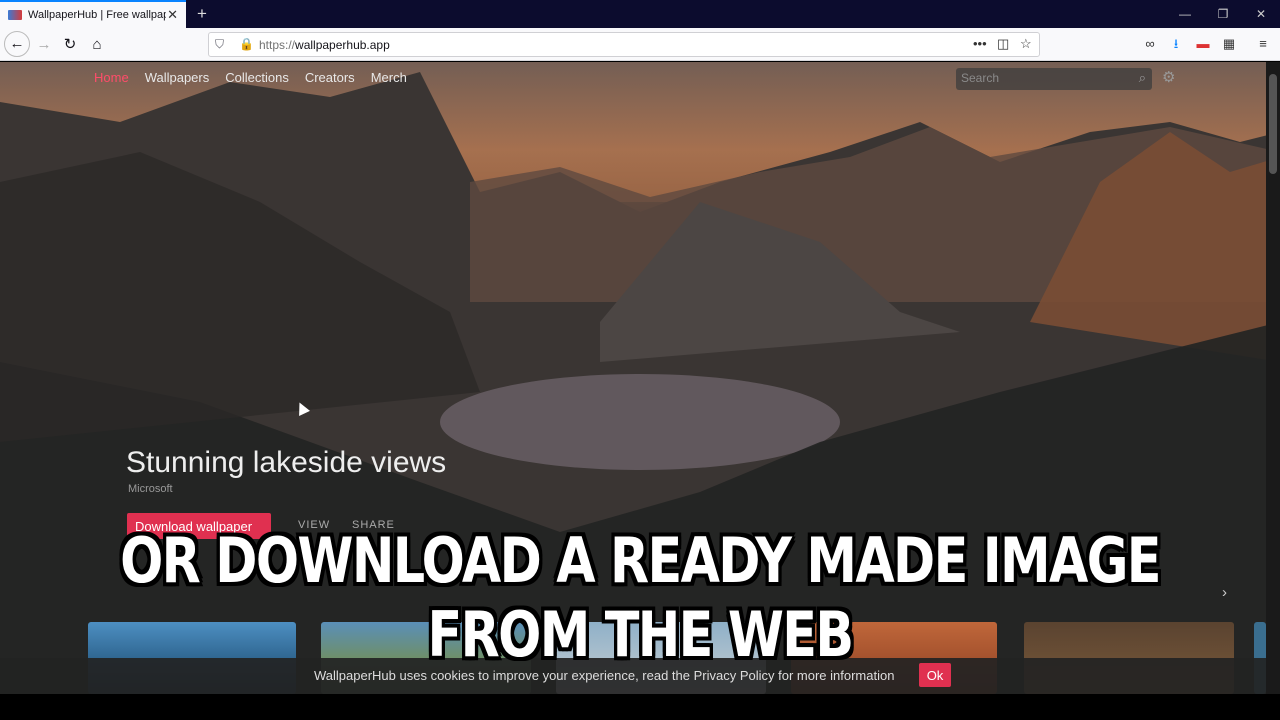 Image resolution: width=1280 pixels, height=720 pixels. I want to click on tab-title: WallpaperHub | Free wallpapers, so click(97, 15).